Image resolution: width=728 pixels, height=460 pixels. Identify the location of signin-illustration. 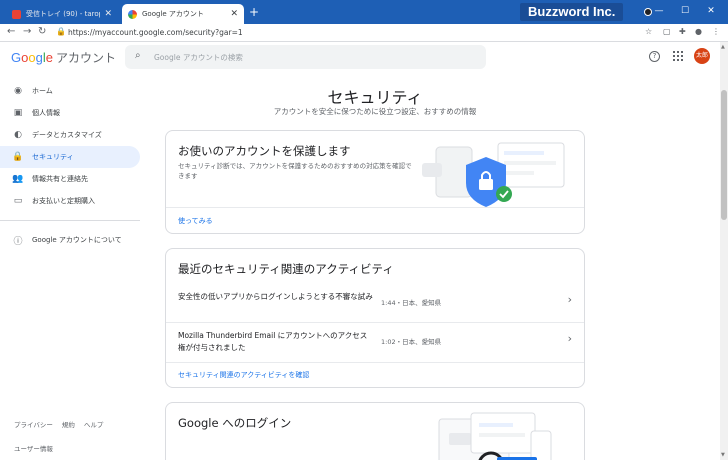
(495, 436).